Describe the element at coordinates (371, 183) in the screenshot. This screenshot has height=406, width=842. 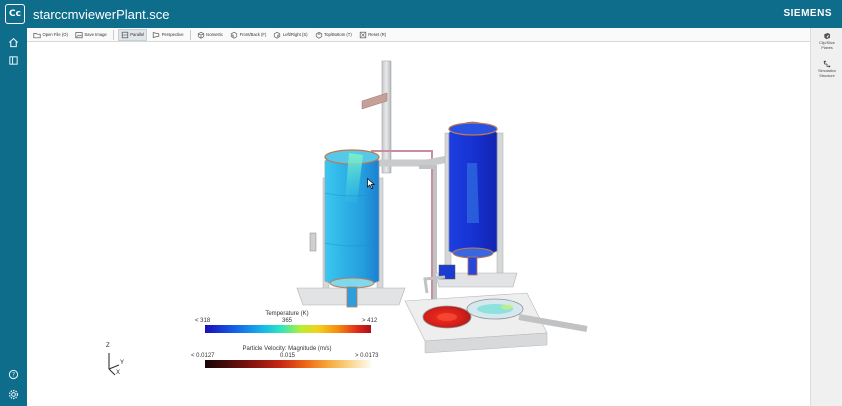
I see `mouse-cursor` at that location.